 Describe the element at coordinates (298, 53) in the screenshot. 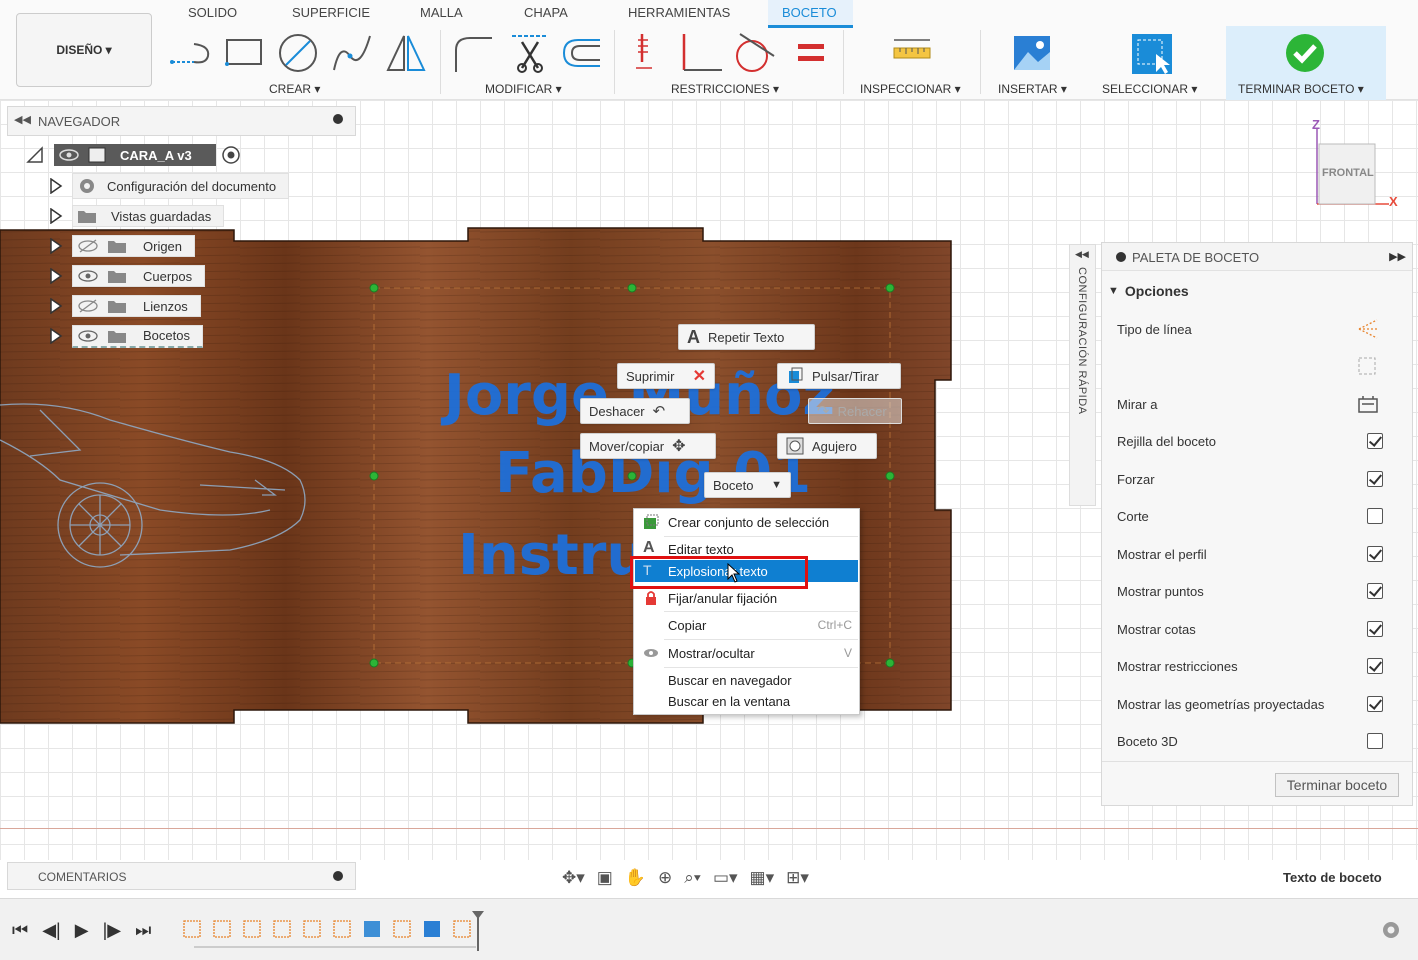

I see `circle-icon` at that location.